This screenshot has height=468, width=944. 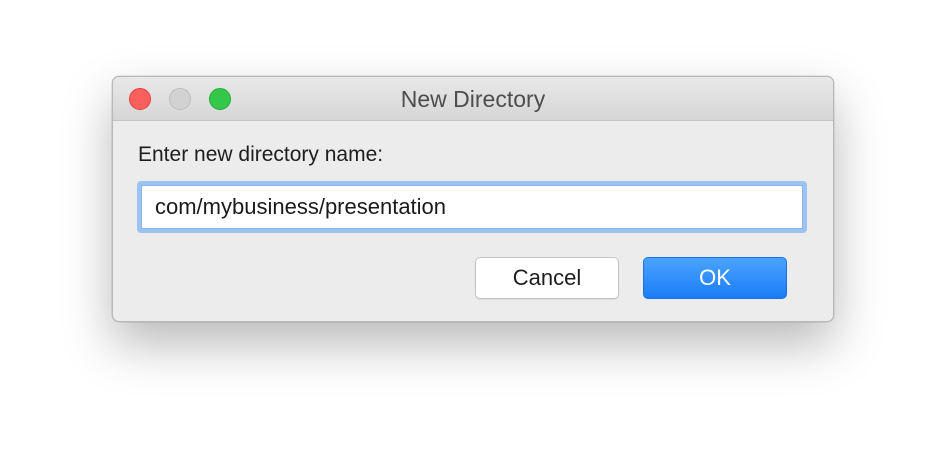 I want to click on ok-button: OK, so click(x=715, y=278).